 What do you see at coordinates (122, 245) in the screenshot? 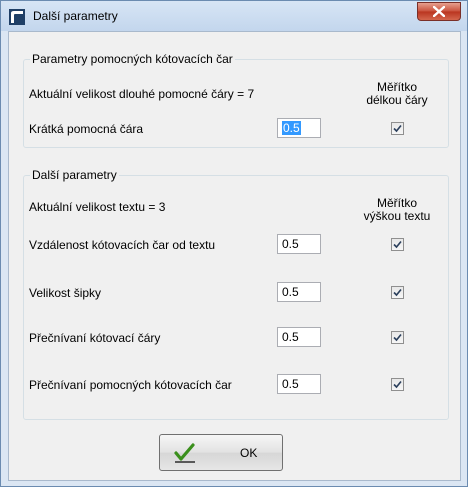
I see `row-label: Vzdálenost kótovacích čar od textu` at bounding box center [122, 245].